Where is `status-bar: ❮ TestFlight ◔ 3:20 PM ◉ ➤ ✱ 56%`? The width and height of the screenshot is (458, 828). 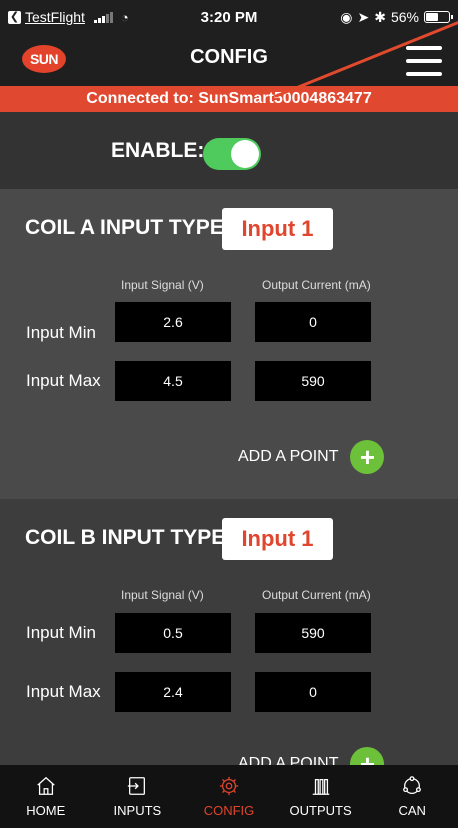
status-bar: ❮ TestFlight ◔ 3:20 PM ◉ ➤ ✱ 56% is located at coordinates (229, 17).